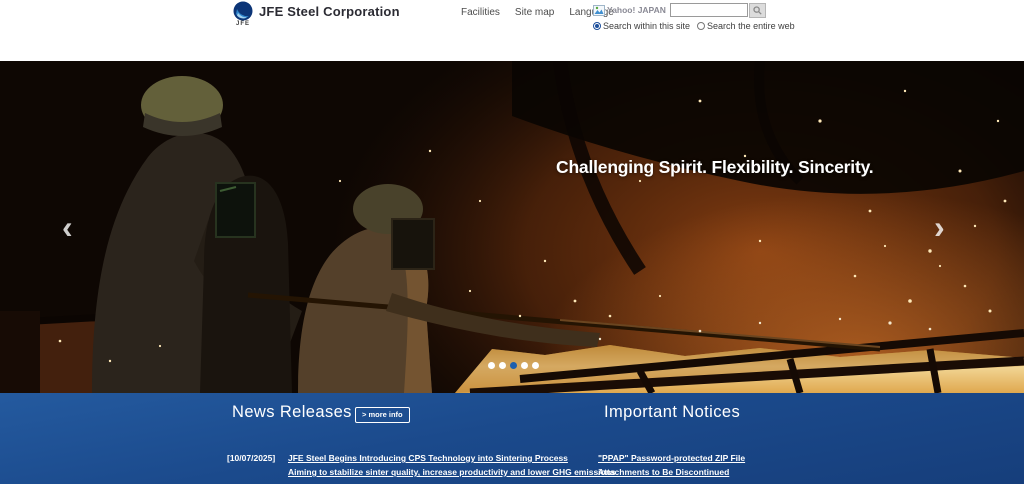  I want to click on search-input, so click(708, 10).